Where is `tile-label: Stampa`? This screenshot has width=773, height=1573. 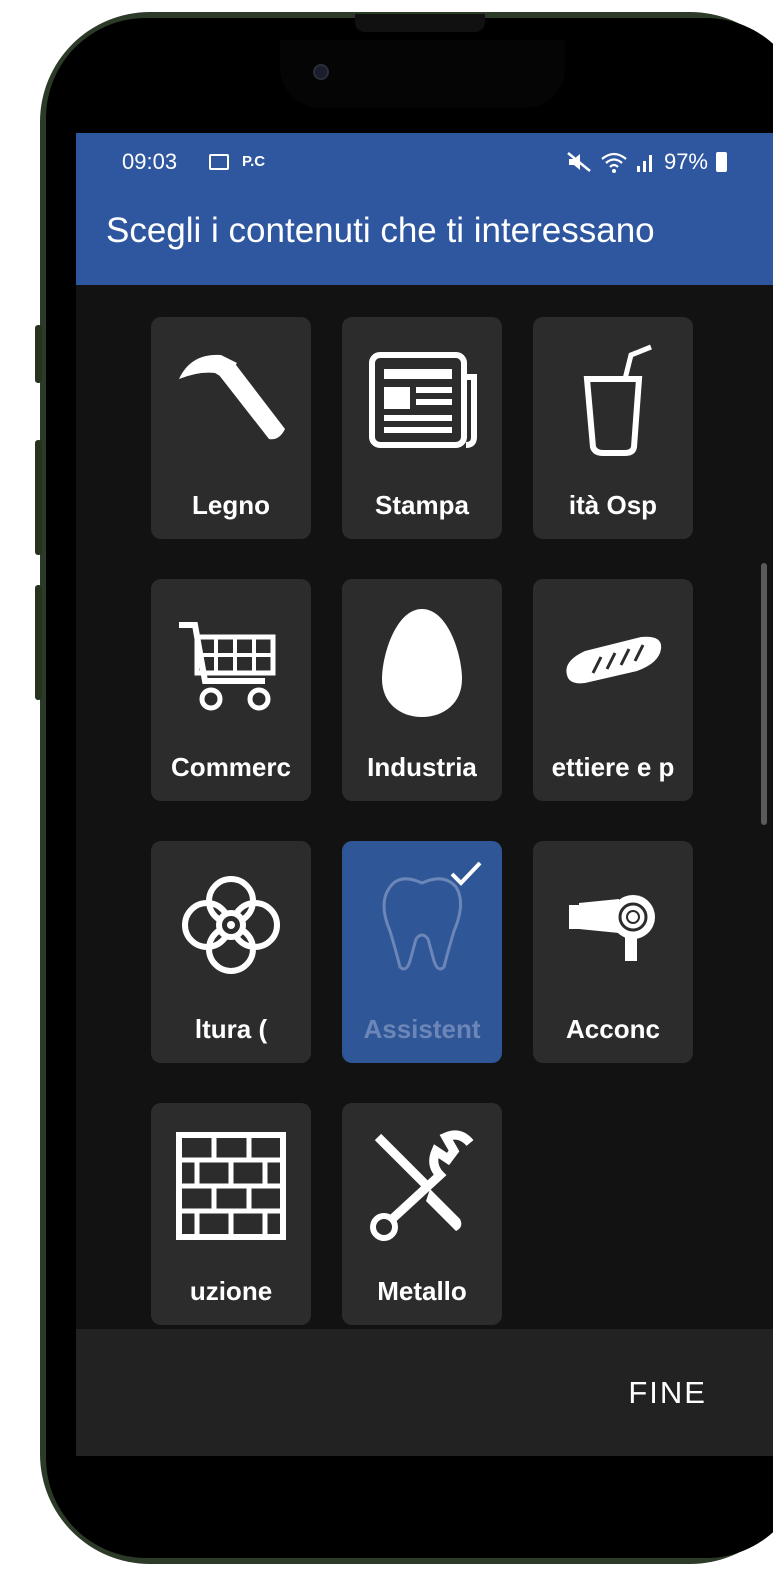 tile-label: Stampa is located at coordinates (422, 505).